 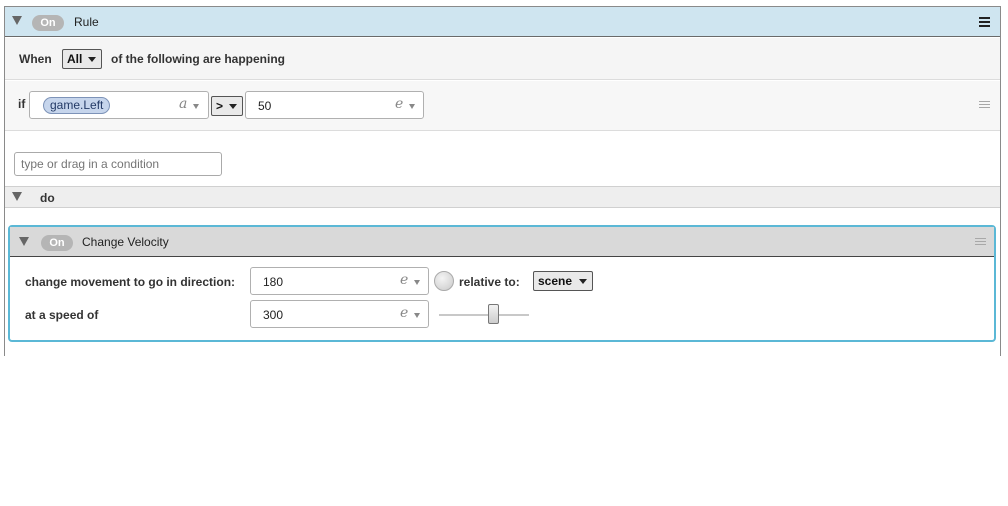 I want to click on hamburger-menu-icon, so click(x=984, y=23).